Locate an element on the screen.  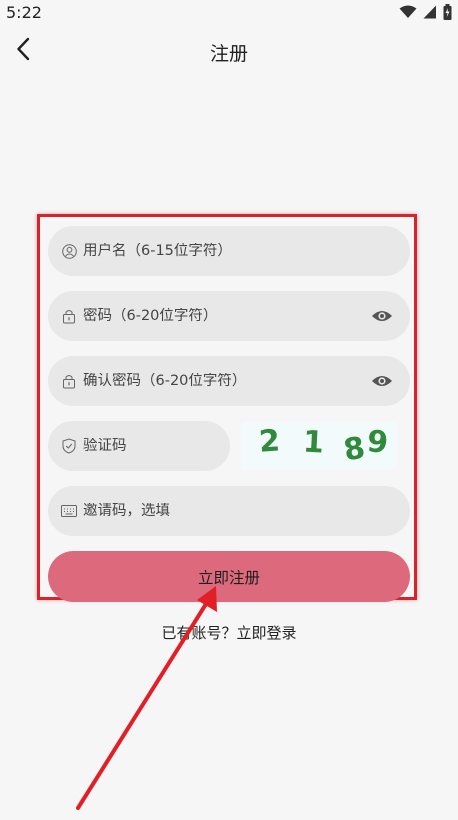
app-bar: 注册 is located at coordinates (229, 52).